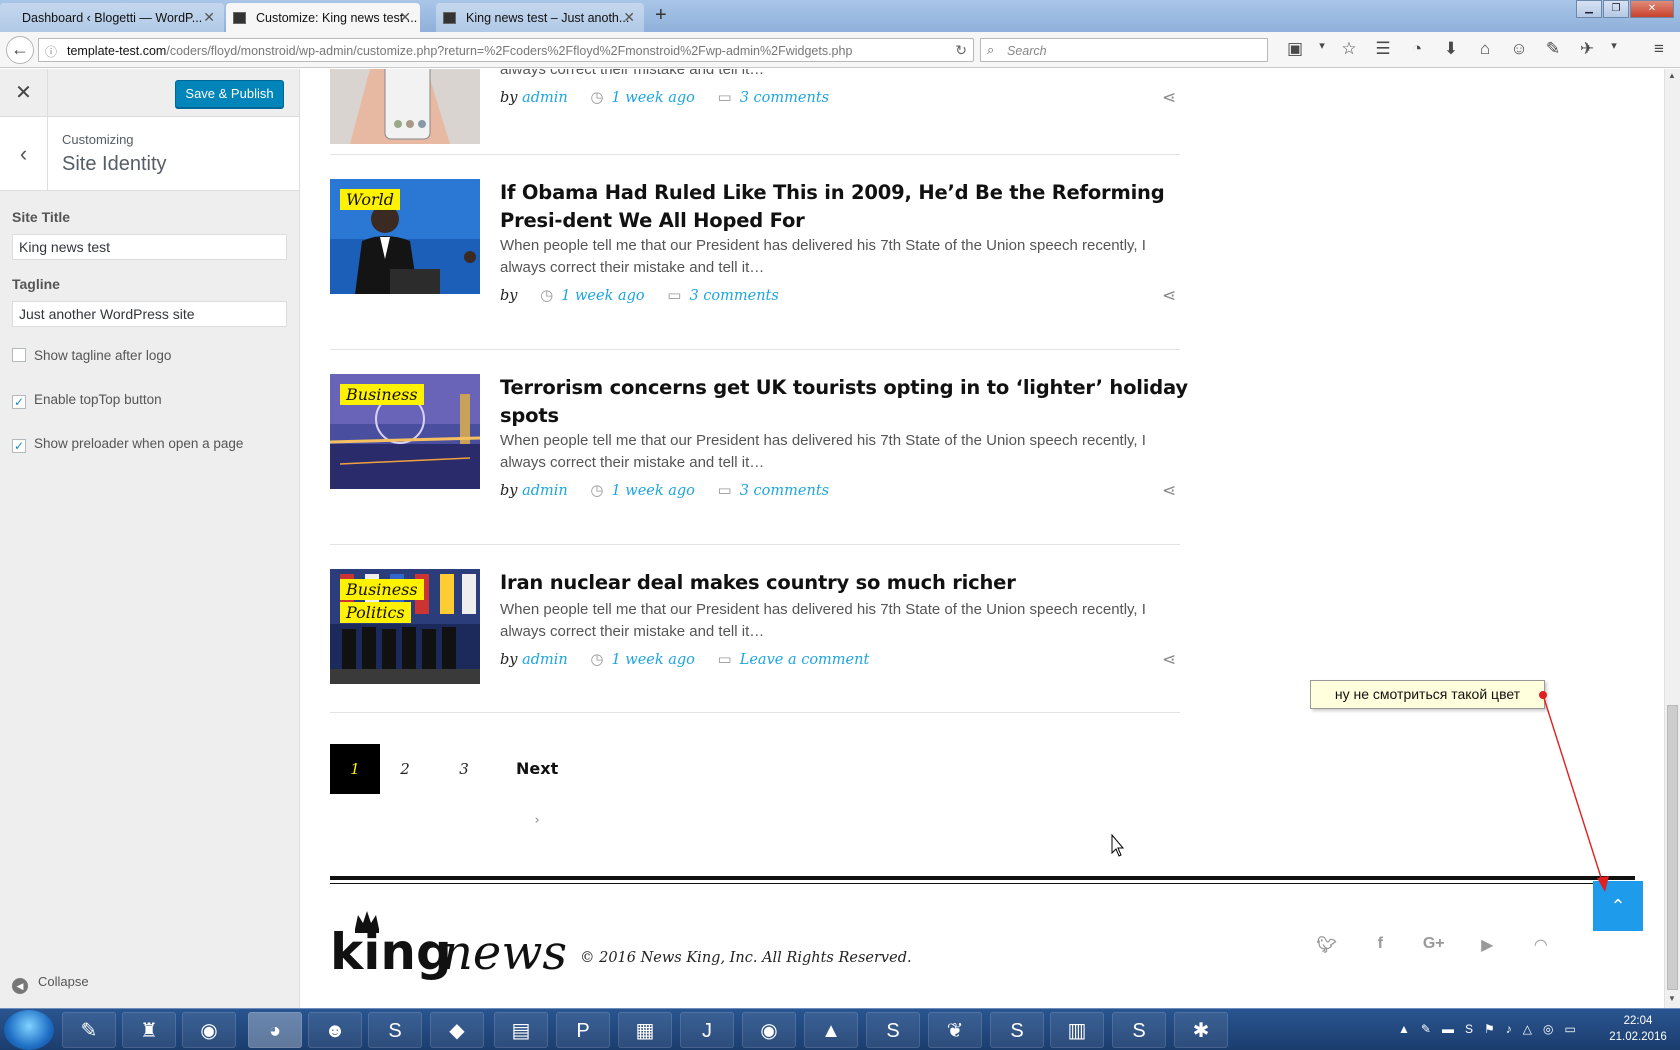  Describe the element at coordinates (24, 93) in the screenshot. I see `close-icon: ✕` at that location.